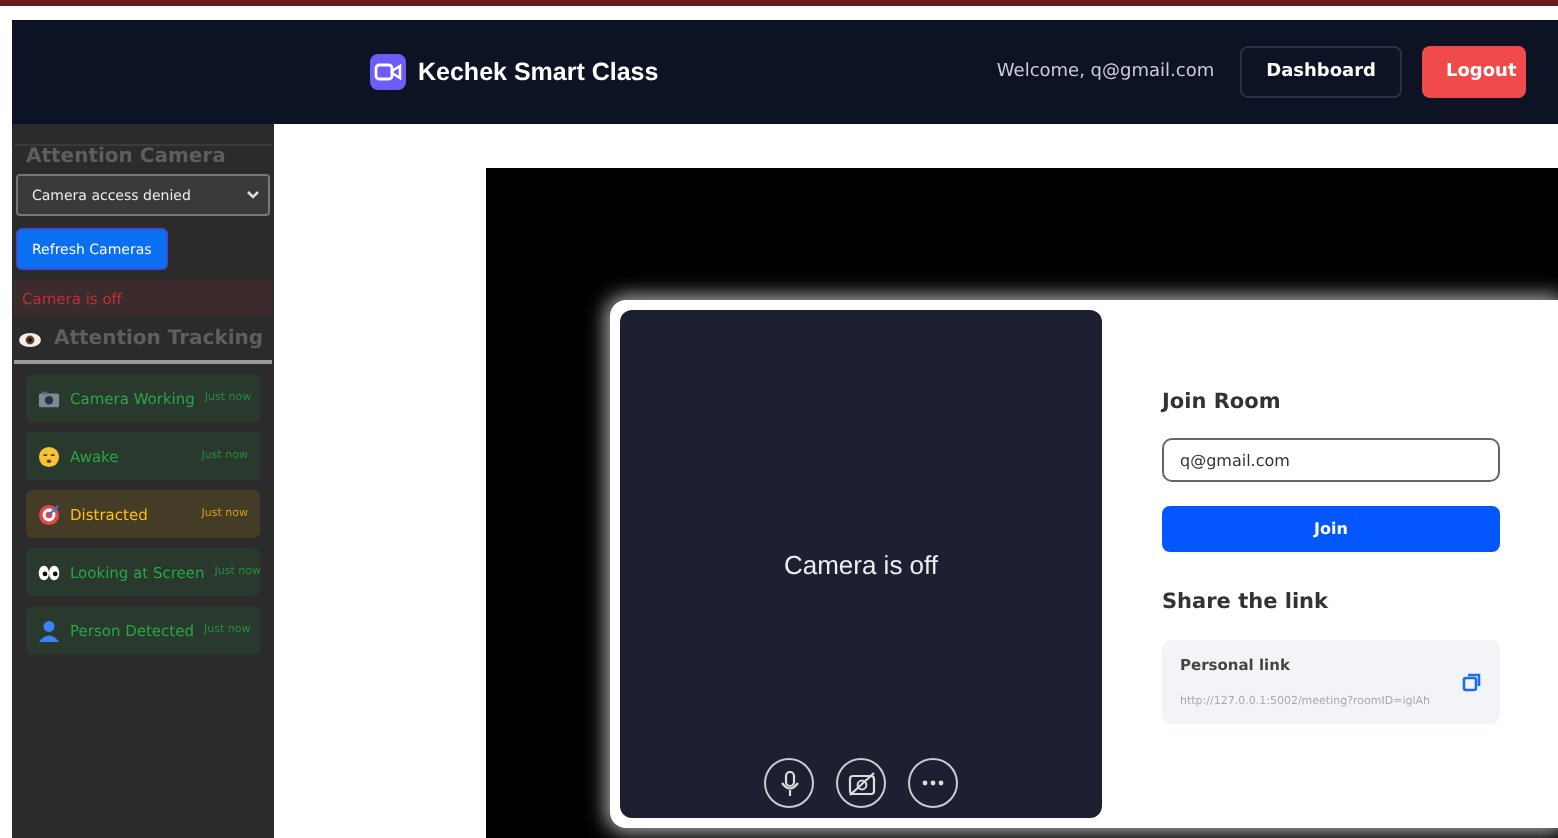 The image size is (1558, 838). What do you see at coordinates (30, 339) in the screenshot?
I see `eye-icon` at bounding box center [30, 339].